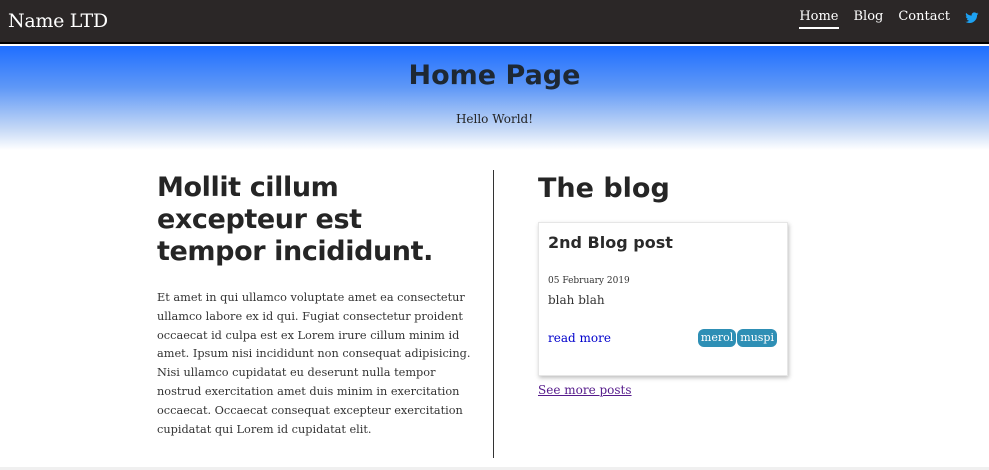  I want to click on tag-list: merol muspi, so click(737, 338).